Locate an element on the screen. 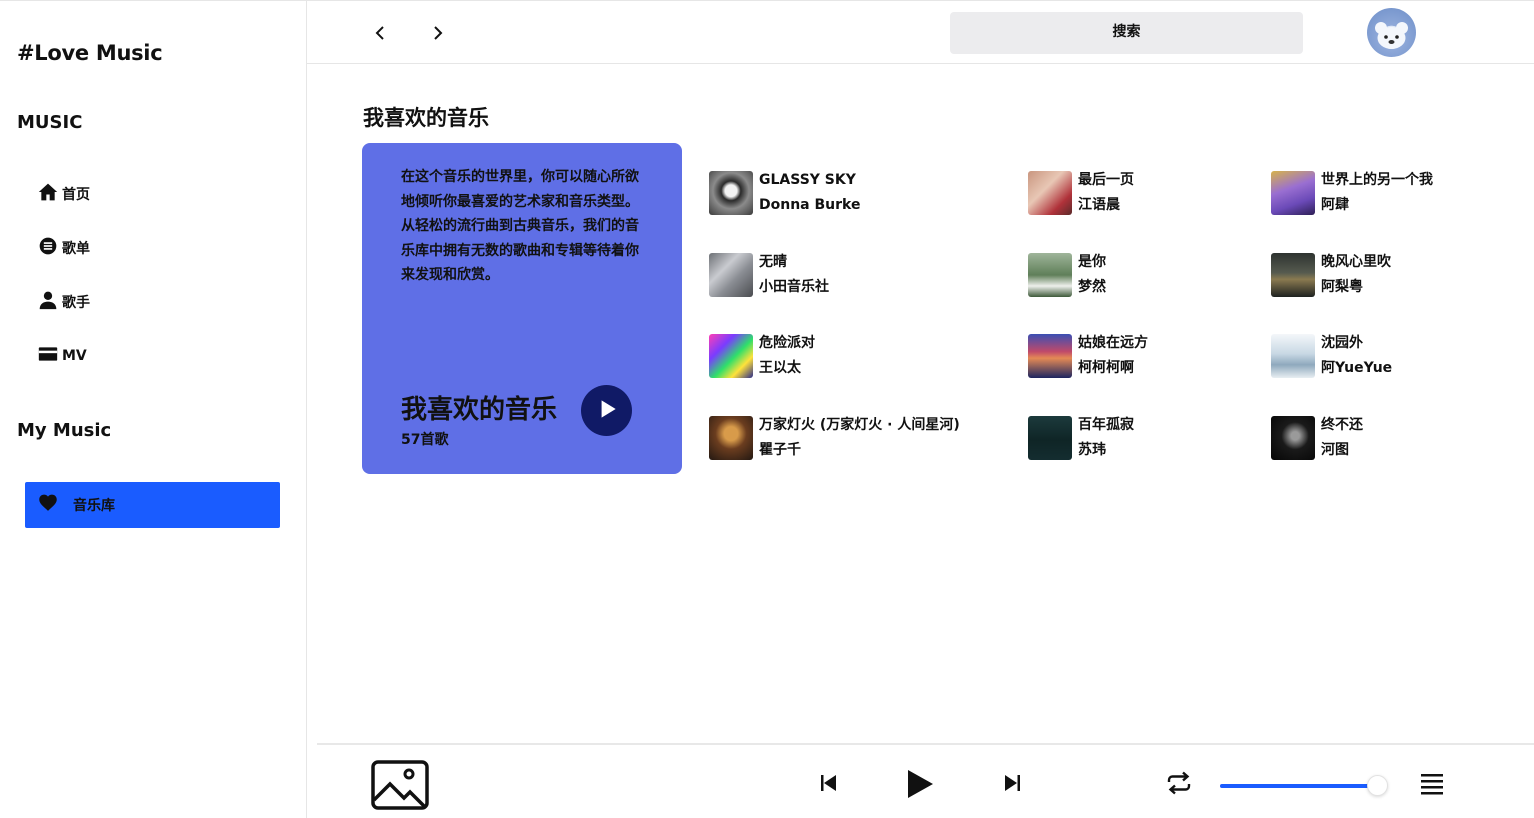 The image size is (1534, 818). skip-next-icon is located at coordinates (1012, 785).